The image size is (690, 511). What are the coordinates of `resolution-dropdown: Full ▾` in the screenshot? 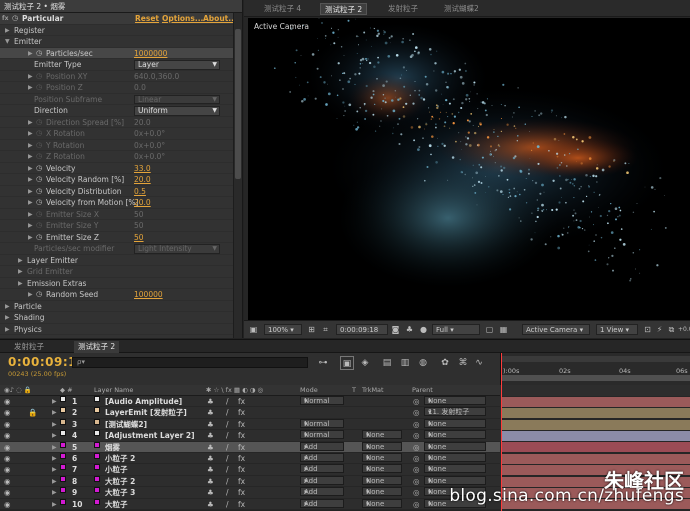 It's located at (456, 329).